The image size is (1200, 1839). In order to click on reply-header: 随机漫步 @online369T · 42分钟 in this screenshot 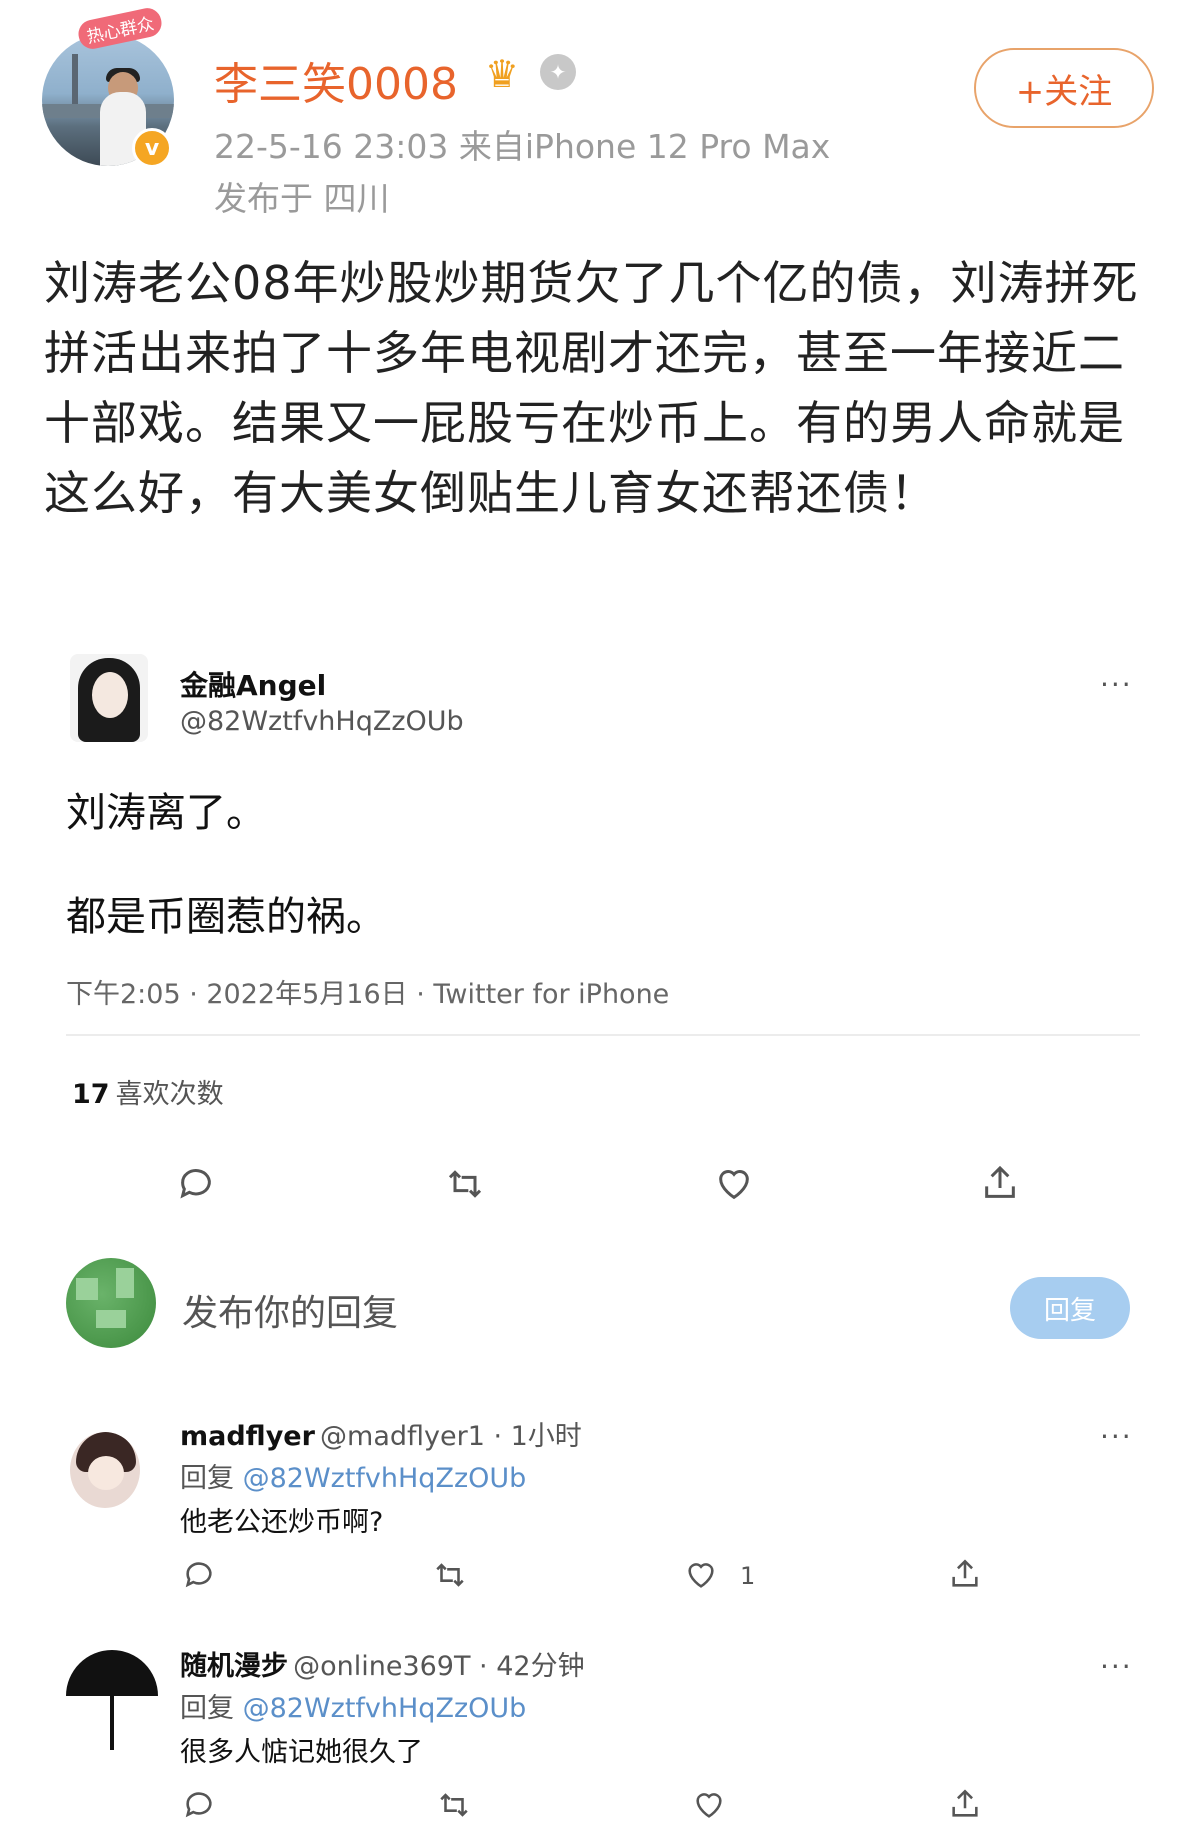, I will do `click(382, 1663)`.